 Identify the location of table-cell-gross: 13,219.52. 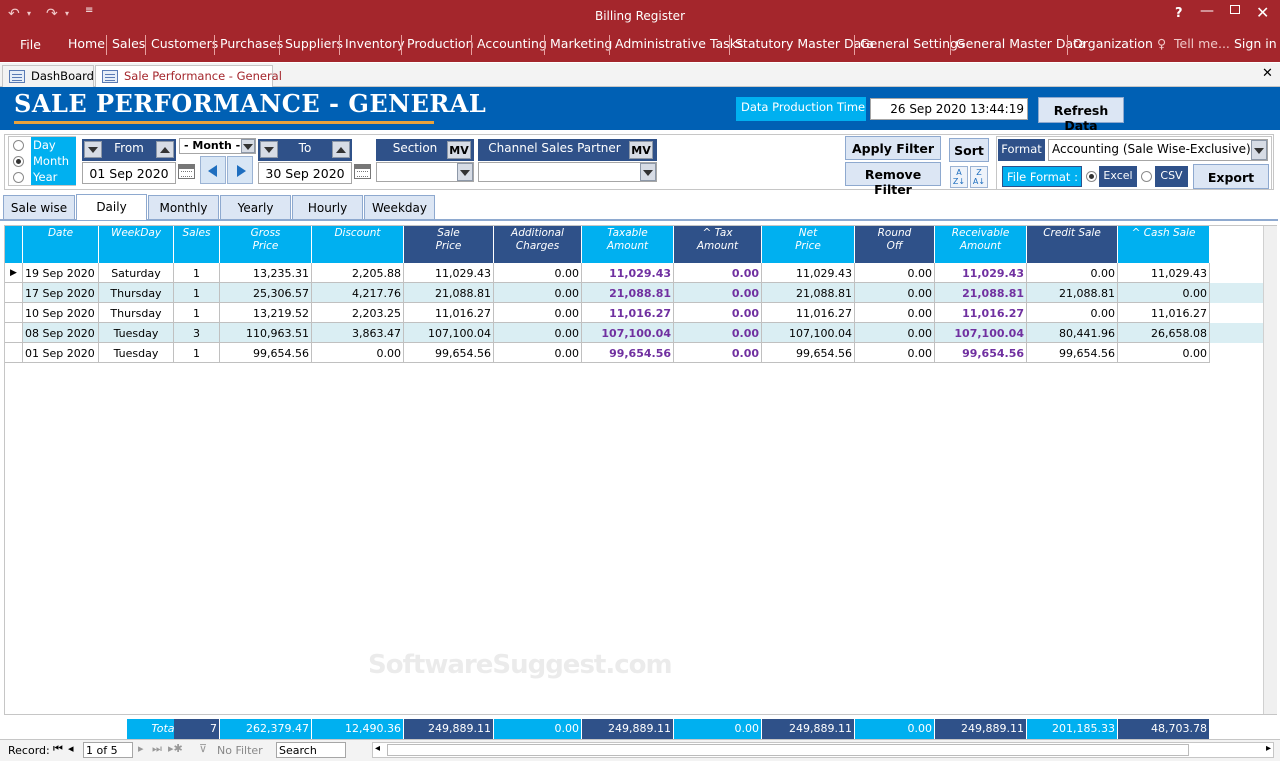
(266, 313).